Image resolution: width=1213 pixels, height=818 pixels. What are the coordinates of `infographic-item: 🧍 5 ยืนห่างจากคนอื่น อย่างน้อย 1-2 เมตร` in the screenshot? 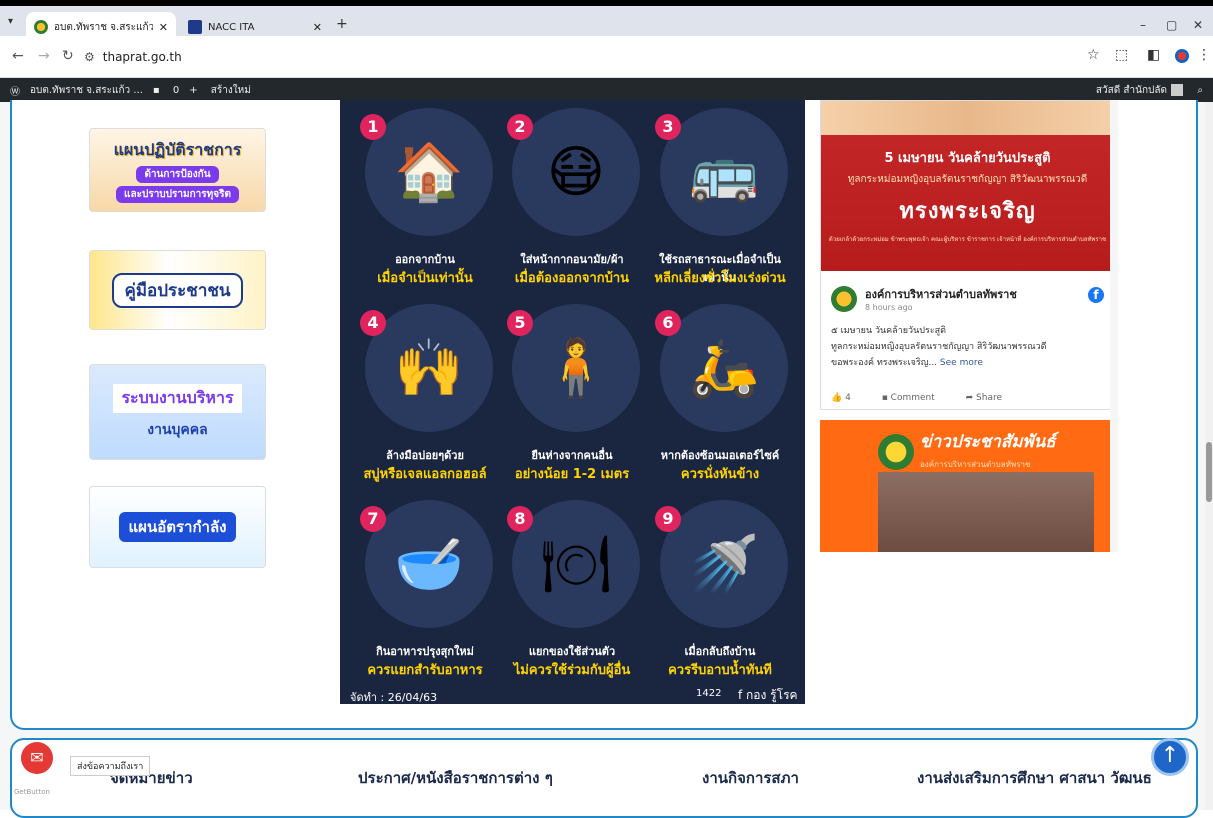 It's located at (572, 394).